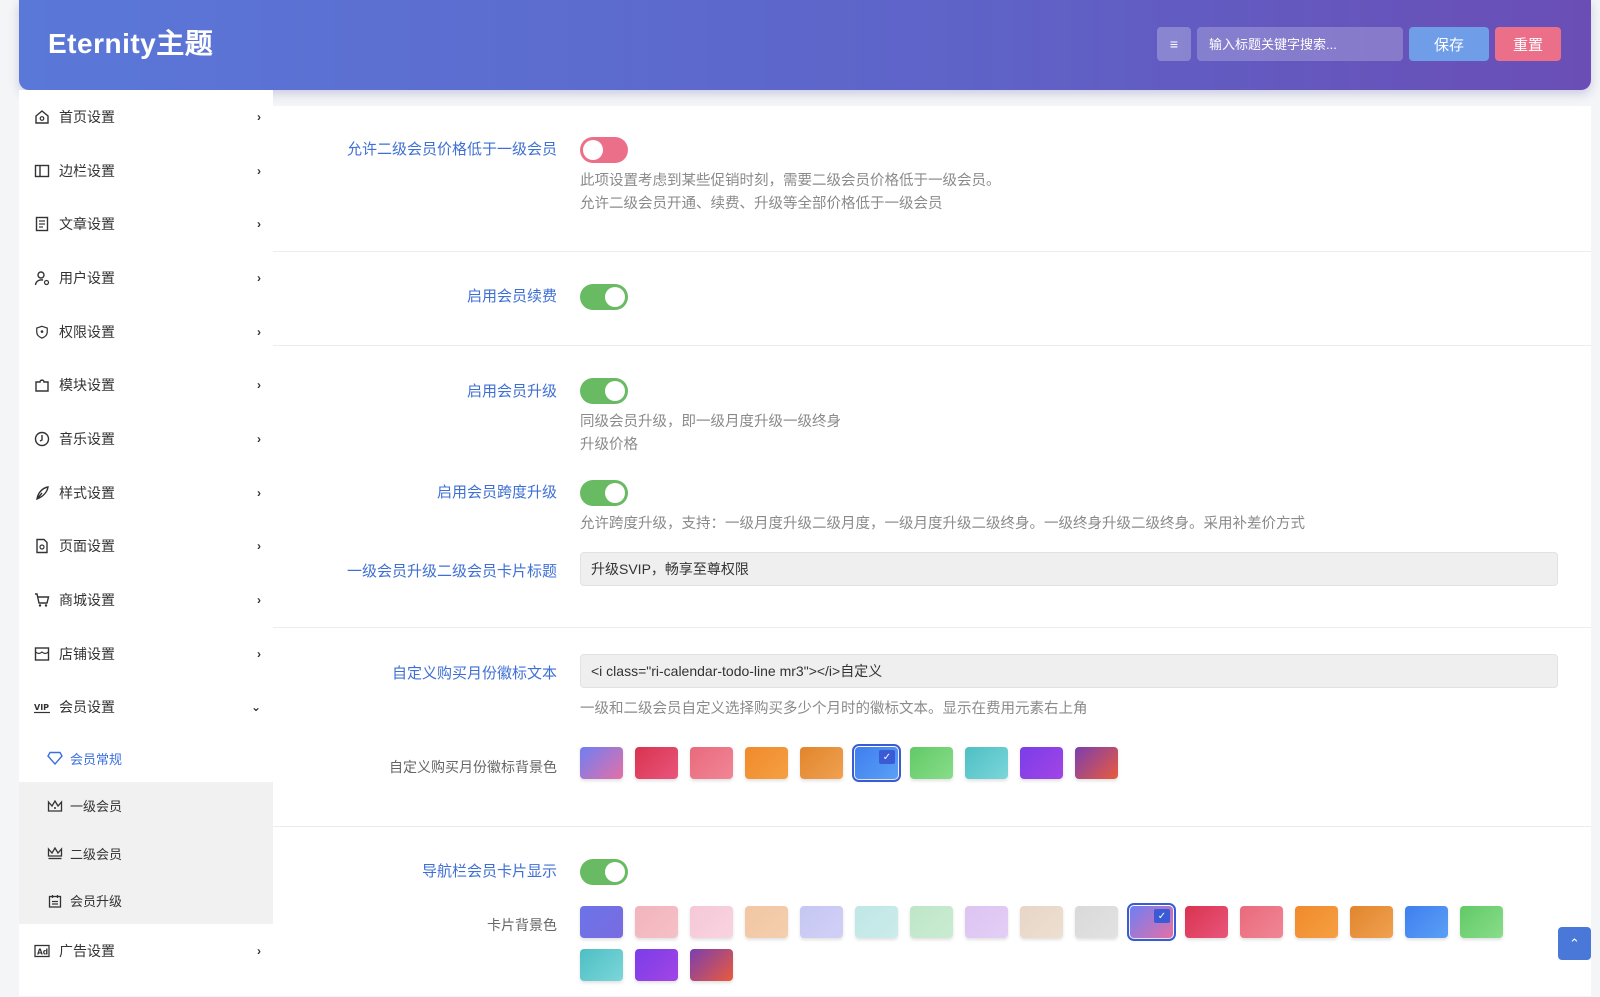 Image resolution: width=1600 pixels, height=997 pixels. What do you see at coordinates (876, 763) in the screenshot?
I see `badge-color-swatch: ✓` at bounding box center [876, 763].